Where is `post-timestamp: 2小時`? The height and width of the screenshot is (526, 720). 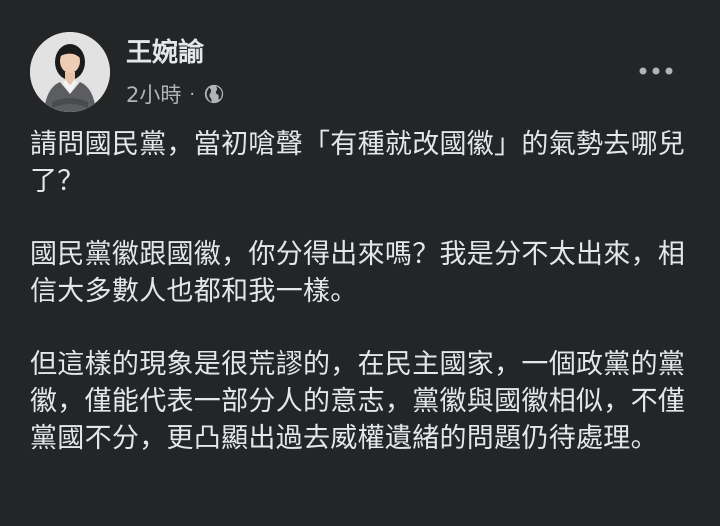
post-timestamp: 2小時 is located at coordinates (153, 94).